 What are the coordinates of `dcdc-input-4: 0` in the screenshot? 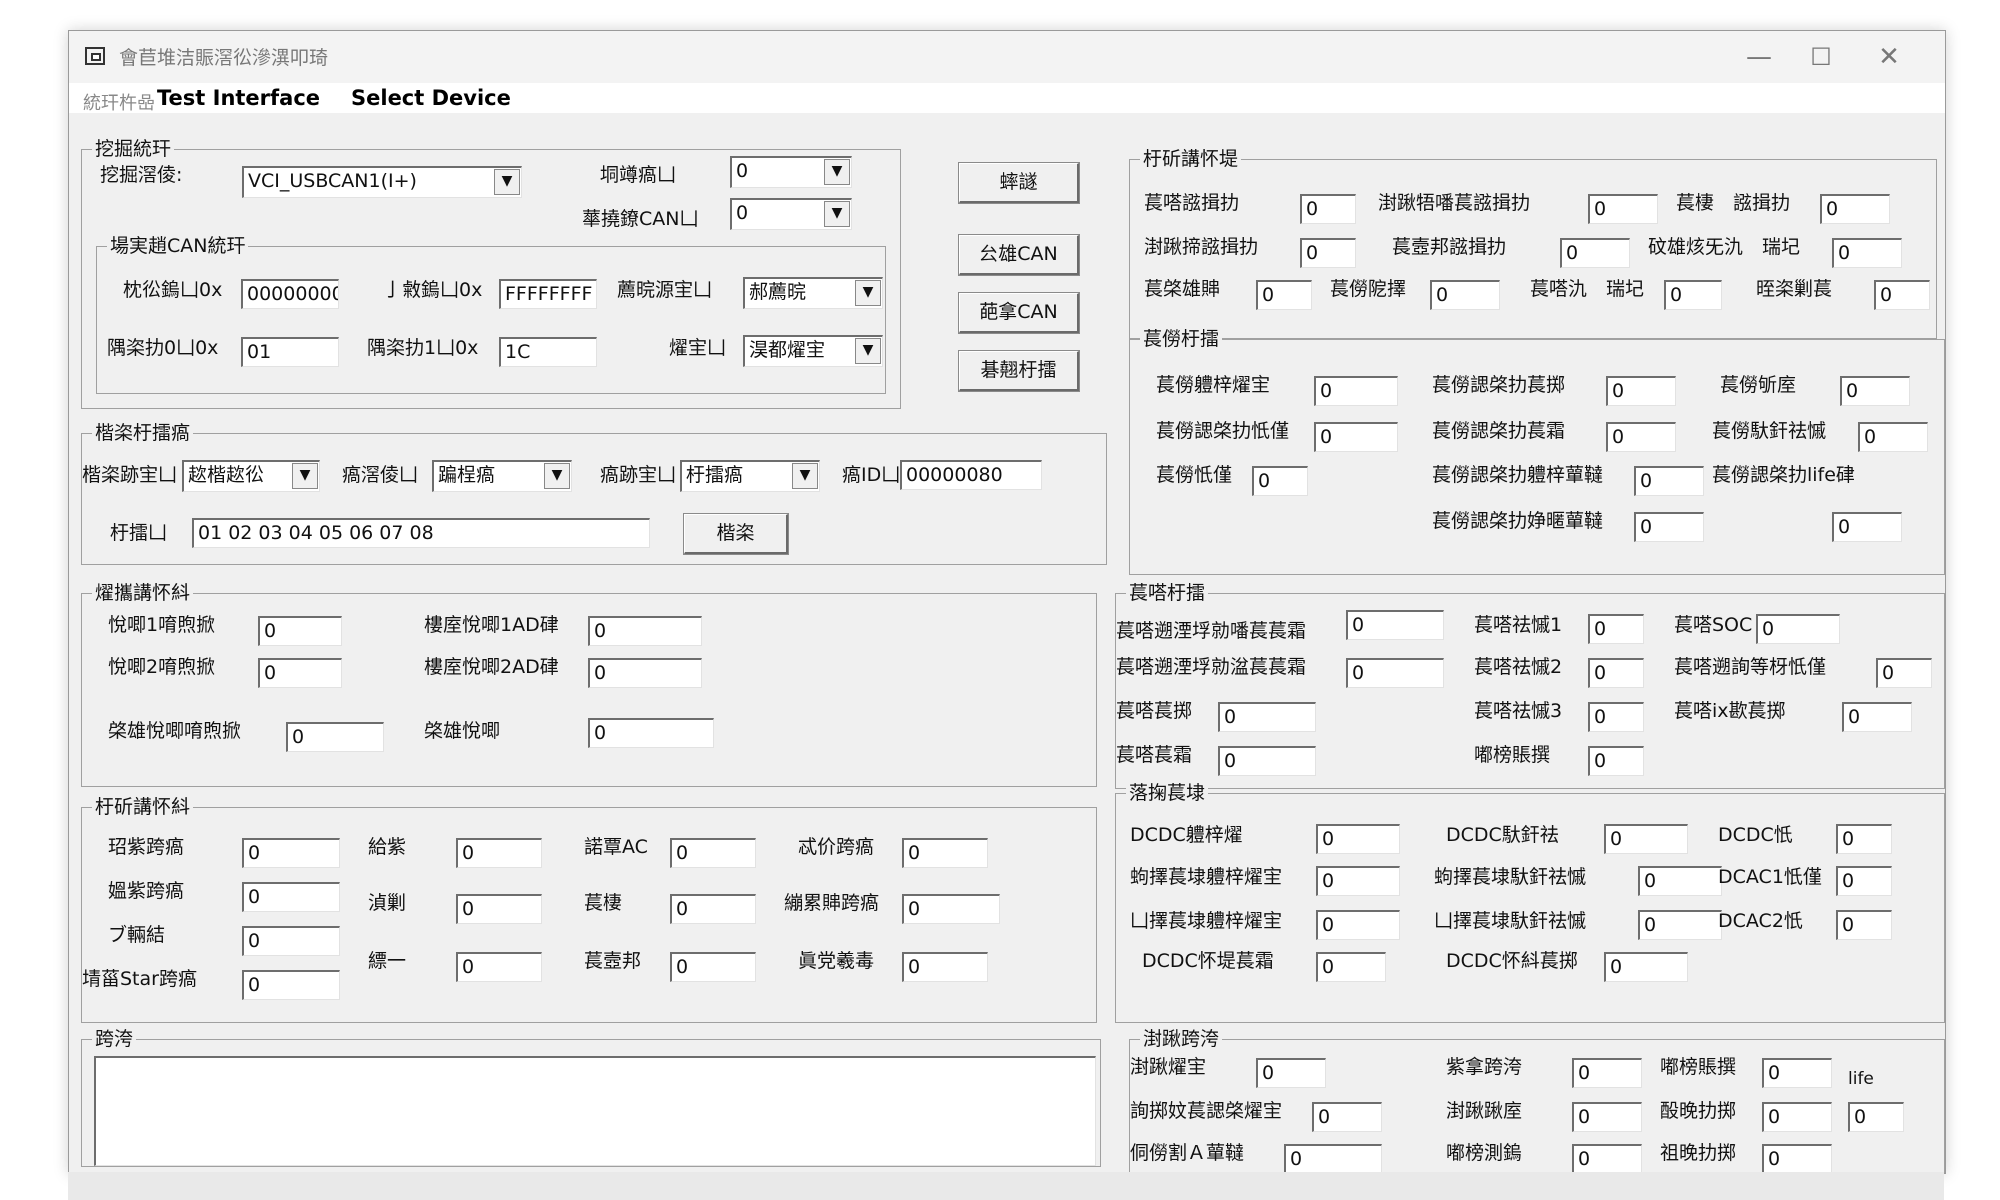 It's located at (1680, 881).